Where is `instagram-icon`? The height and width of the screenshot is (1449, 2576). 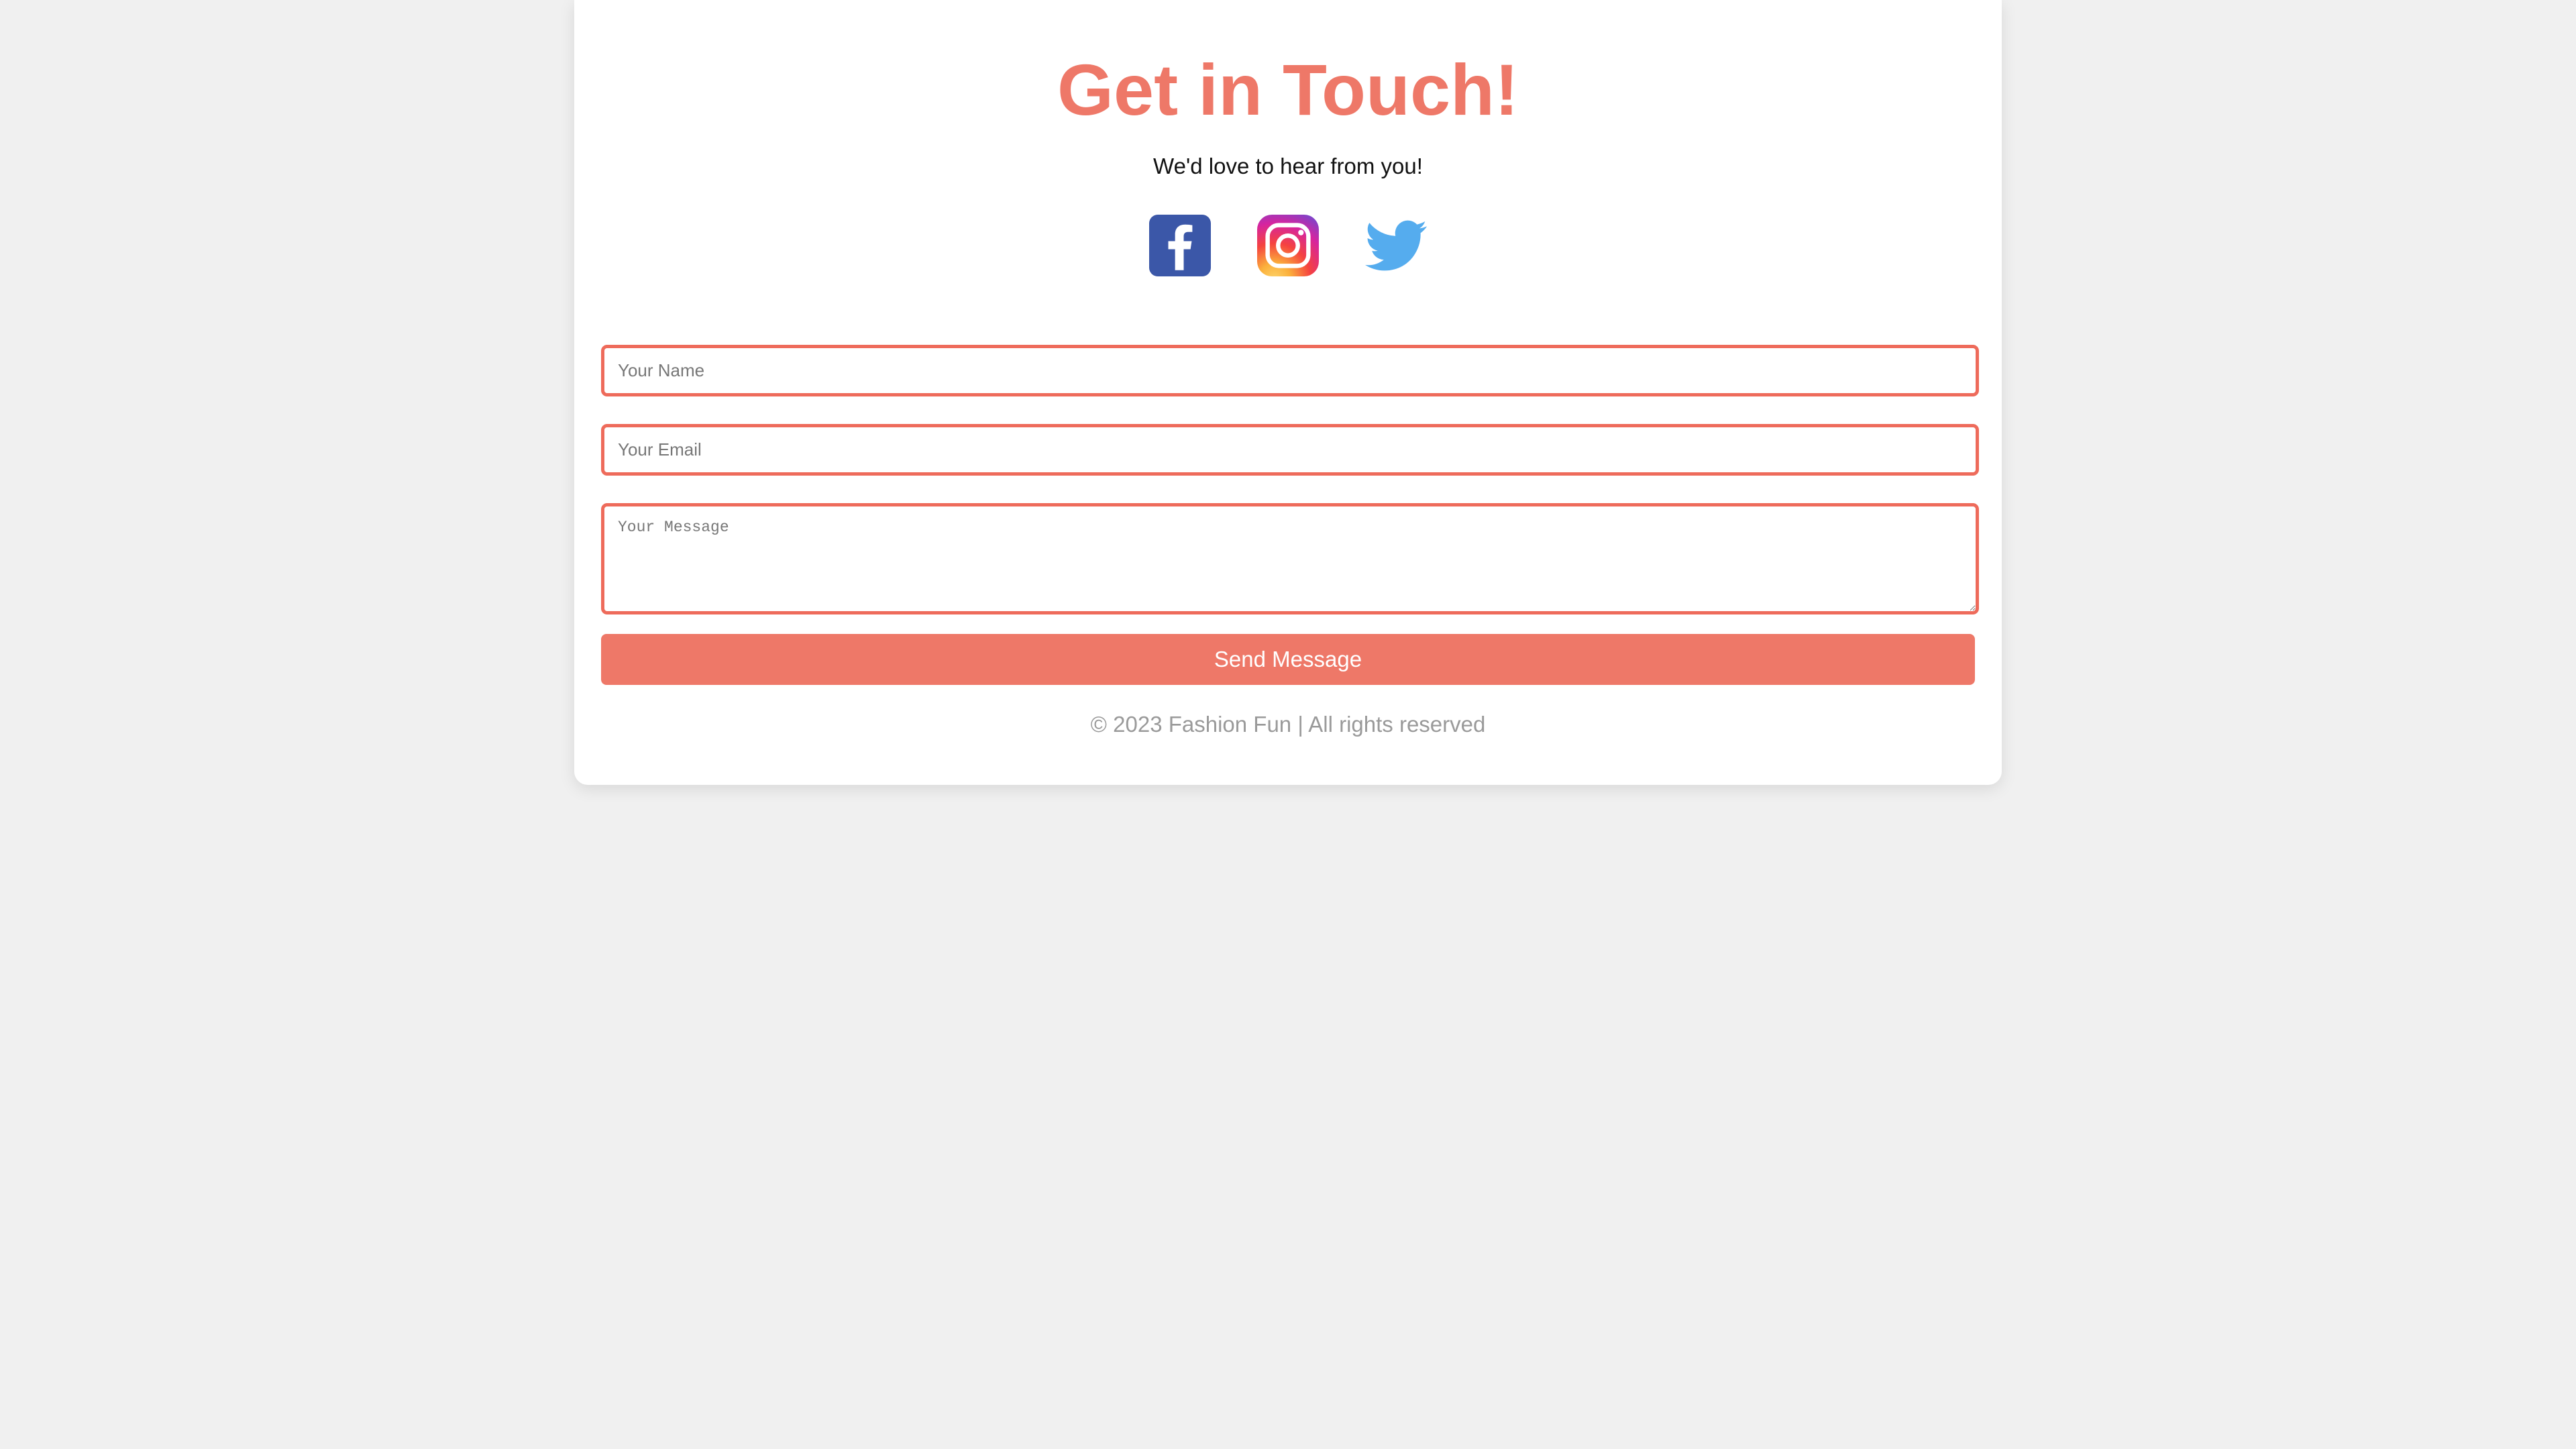 instagram-icon is located at coordinates (1288, 245).